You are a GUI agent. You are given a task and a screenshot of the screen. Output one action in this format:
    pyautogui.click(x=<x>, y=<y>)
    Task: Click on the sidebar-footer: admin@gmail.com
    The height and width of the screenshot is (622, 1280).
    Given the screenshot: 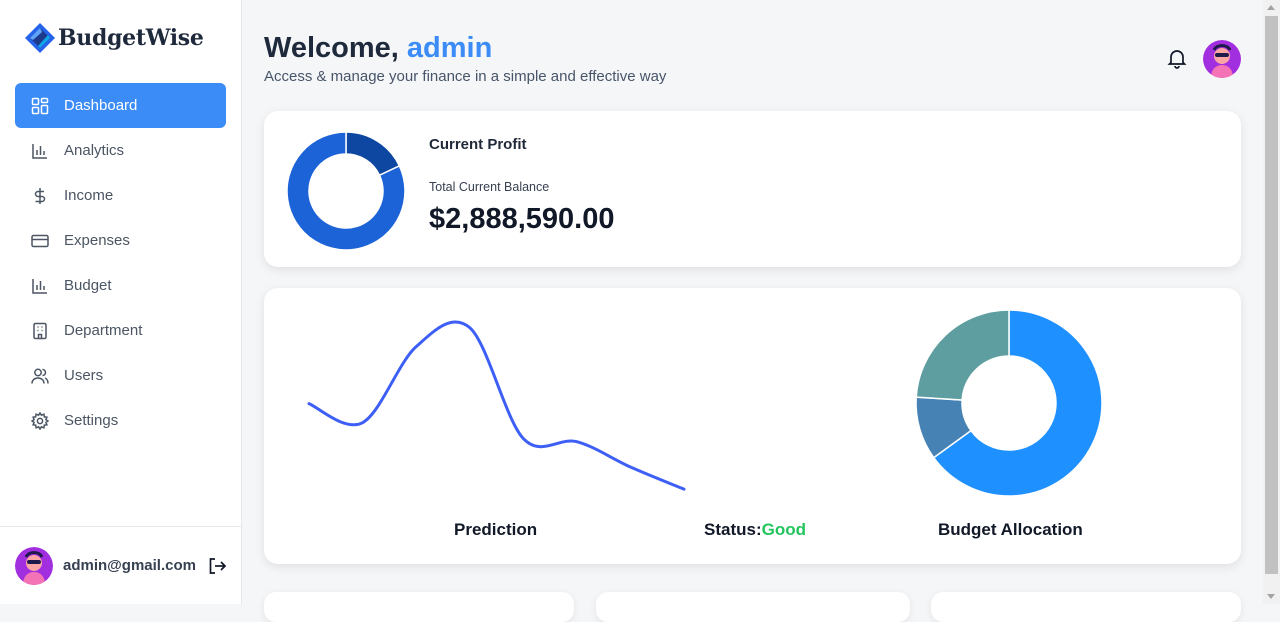 What is the action you would take?
    pyautogui.click(x=121, y=565)
    